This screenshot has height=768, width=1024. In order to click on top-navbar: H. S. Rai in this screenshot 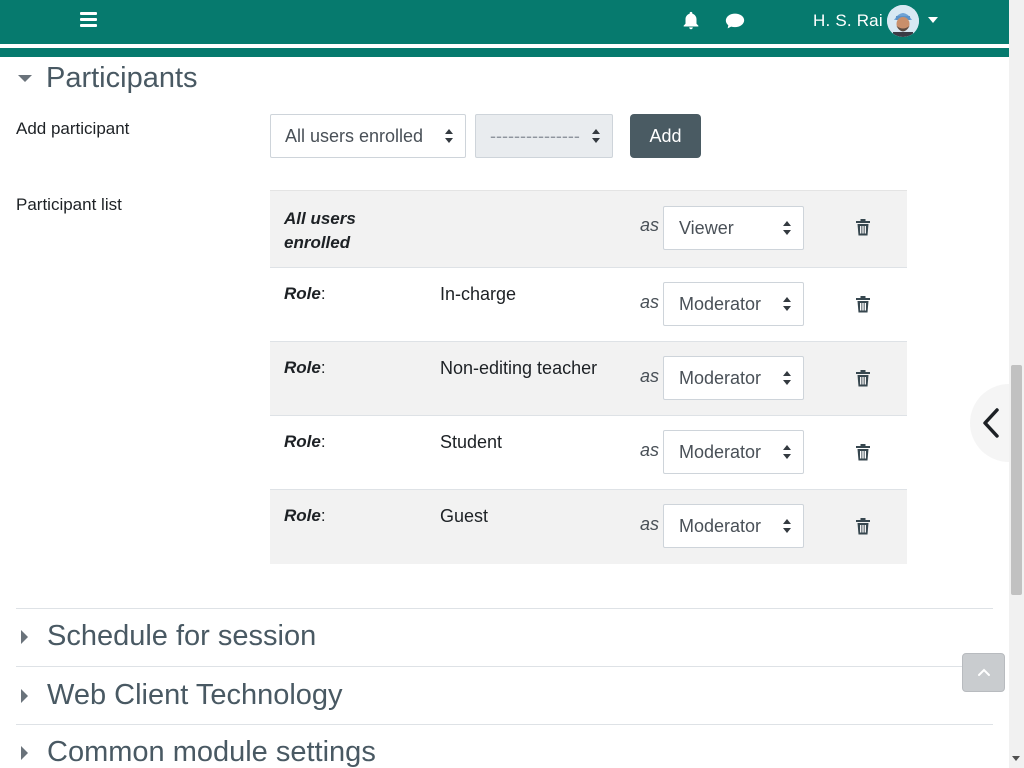, I will do `click(504, 22)`.